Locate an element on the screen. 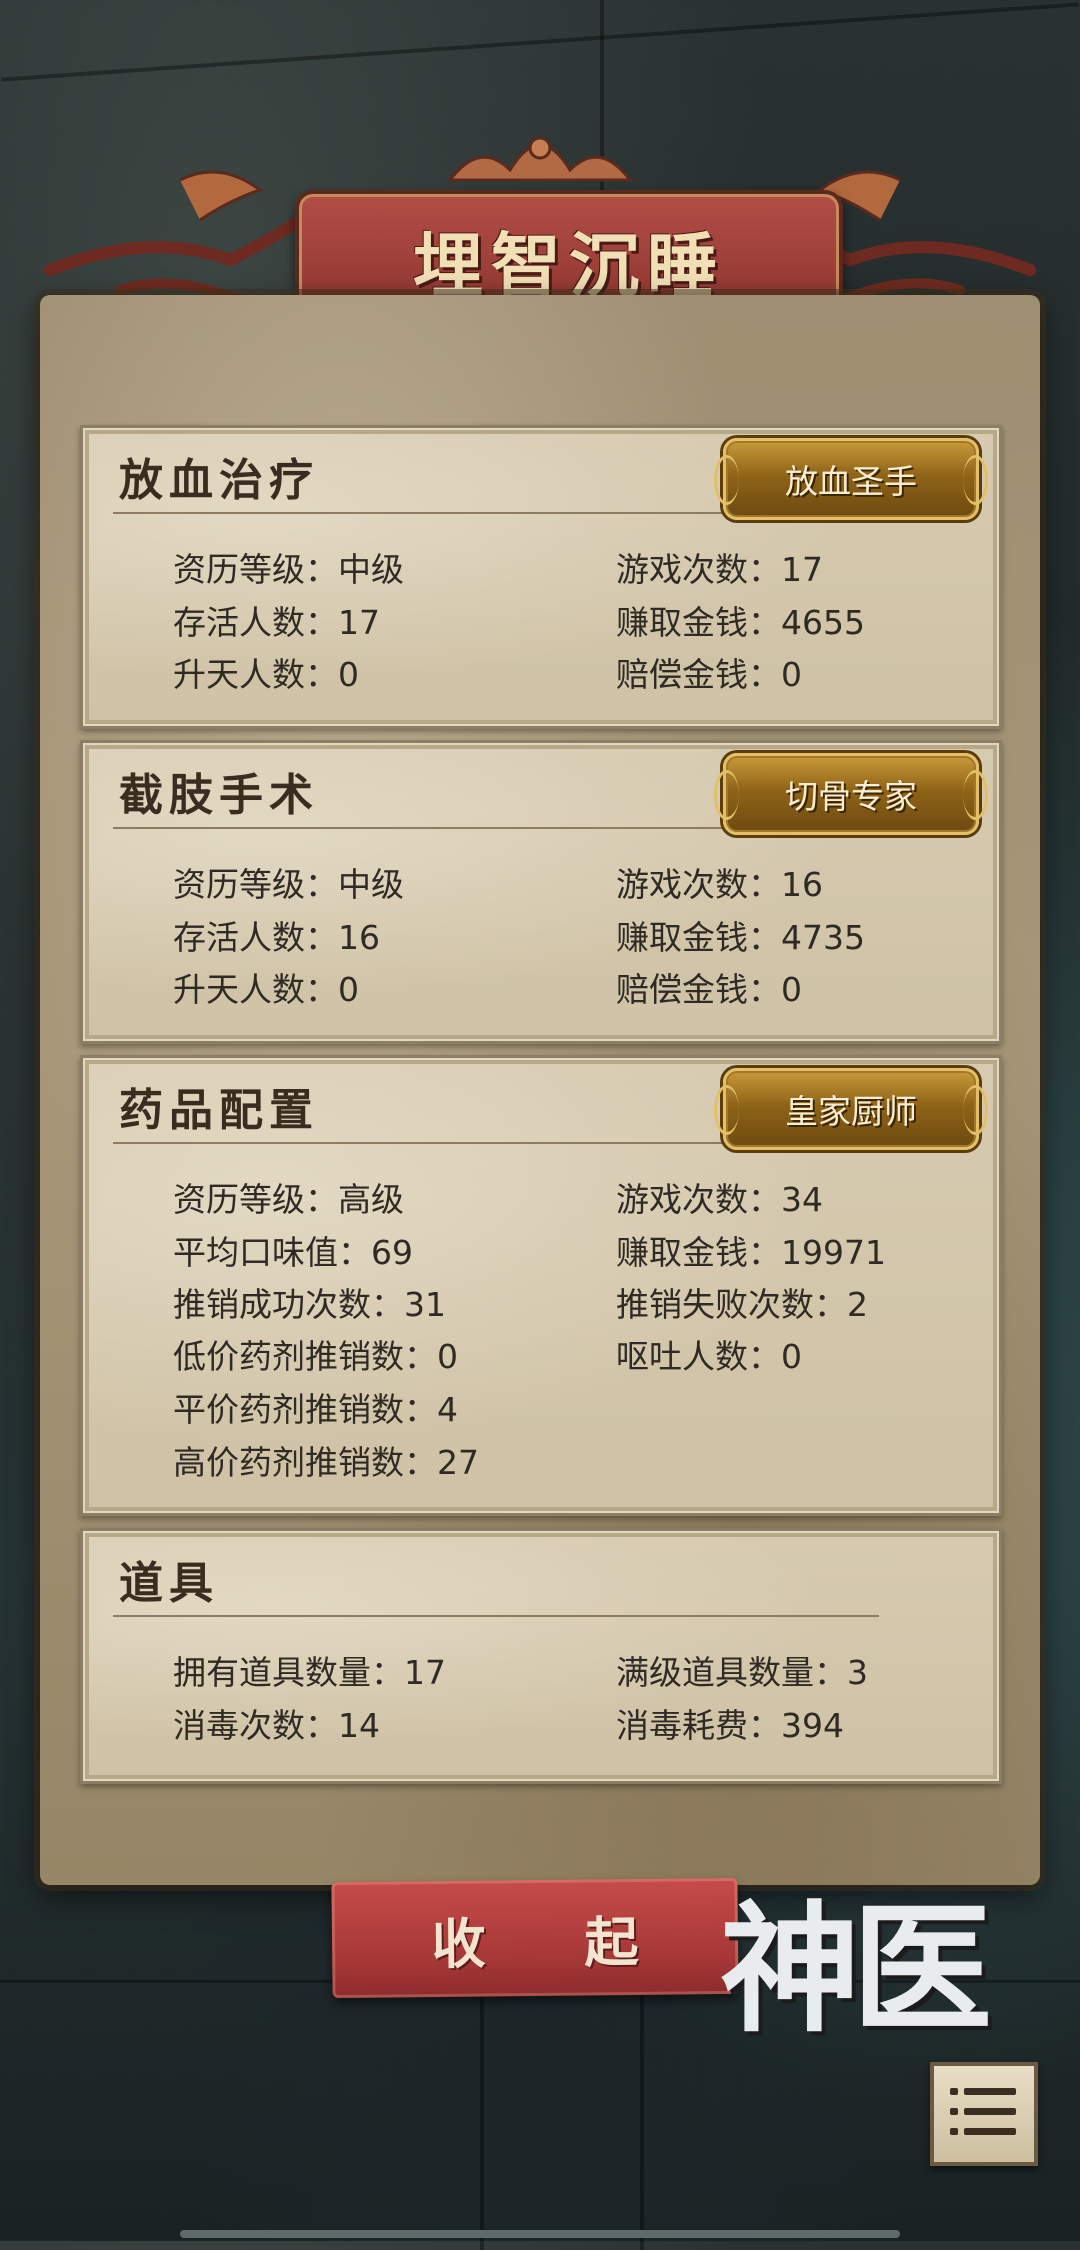 Image resolution: width=1080 pixels, height=2250 pixels. section-title: 放血治疗 is located at coordinates (219, 480).